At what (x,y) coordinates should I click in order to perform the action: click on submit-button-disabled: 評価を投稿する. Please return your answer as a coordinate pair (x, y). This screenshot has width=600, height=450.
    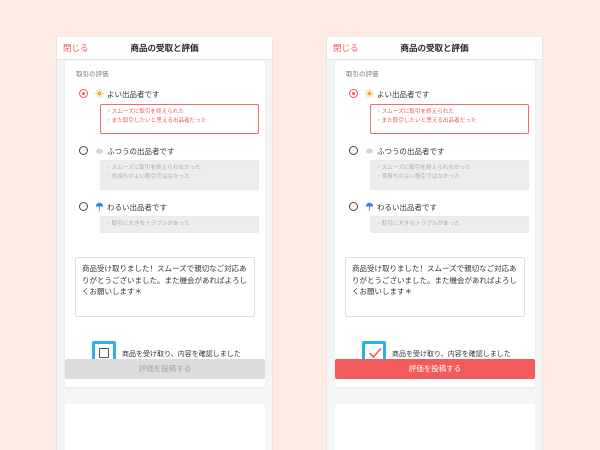
    Looking at the image, I should click on (165, 369).